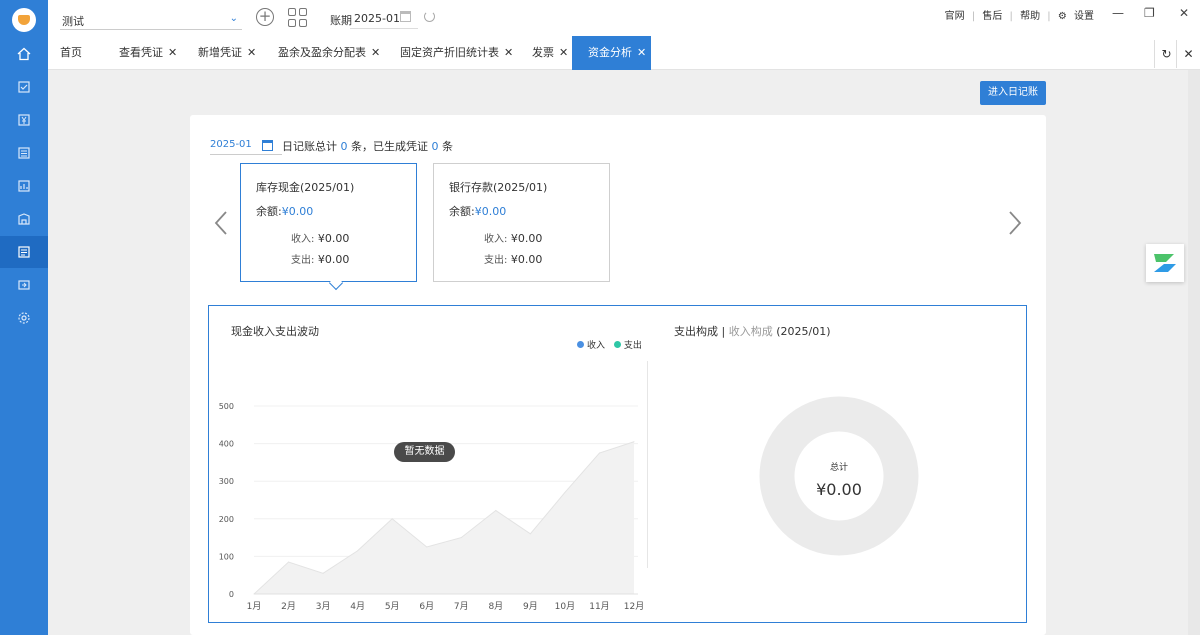  Describe the element at coordinates (298, 18) in the screenshot. I see `apps-grid-icon` at that location.